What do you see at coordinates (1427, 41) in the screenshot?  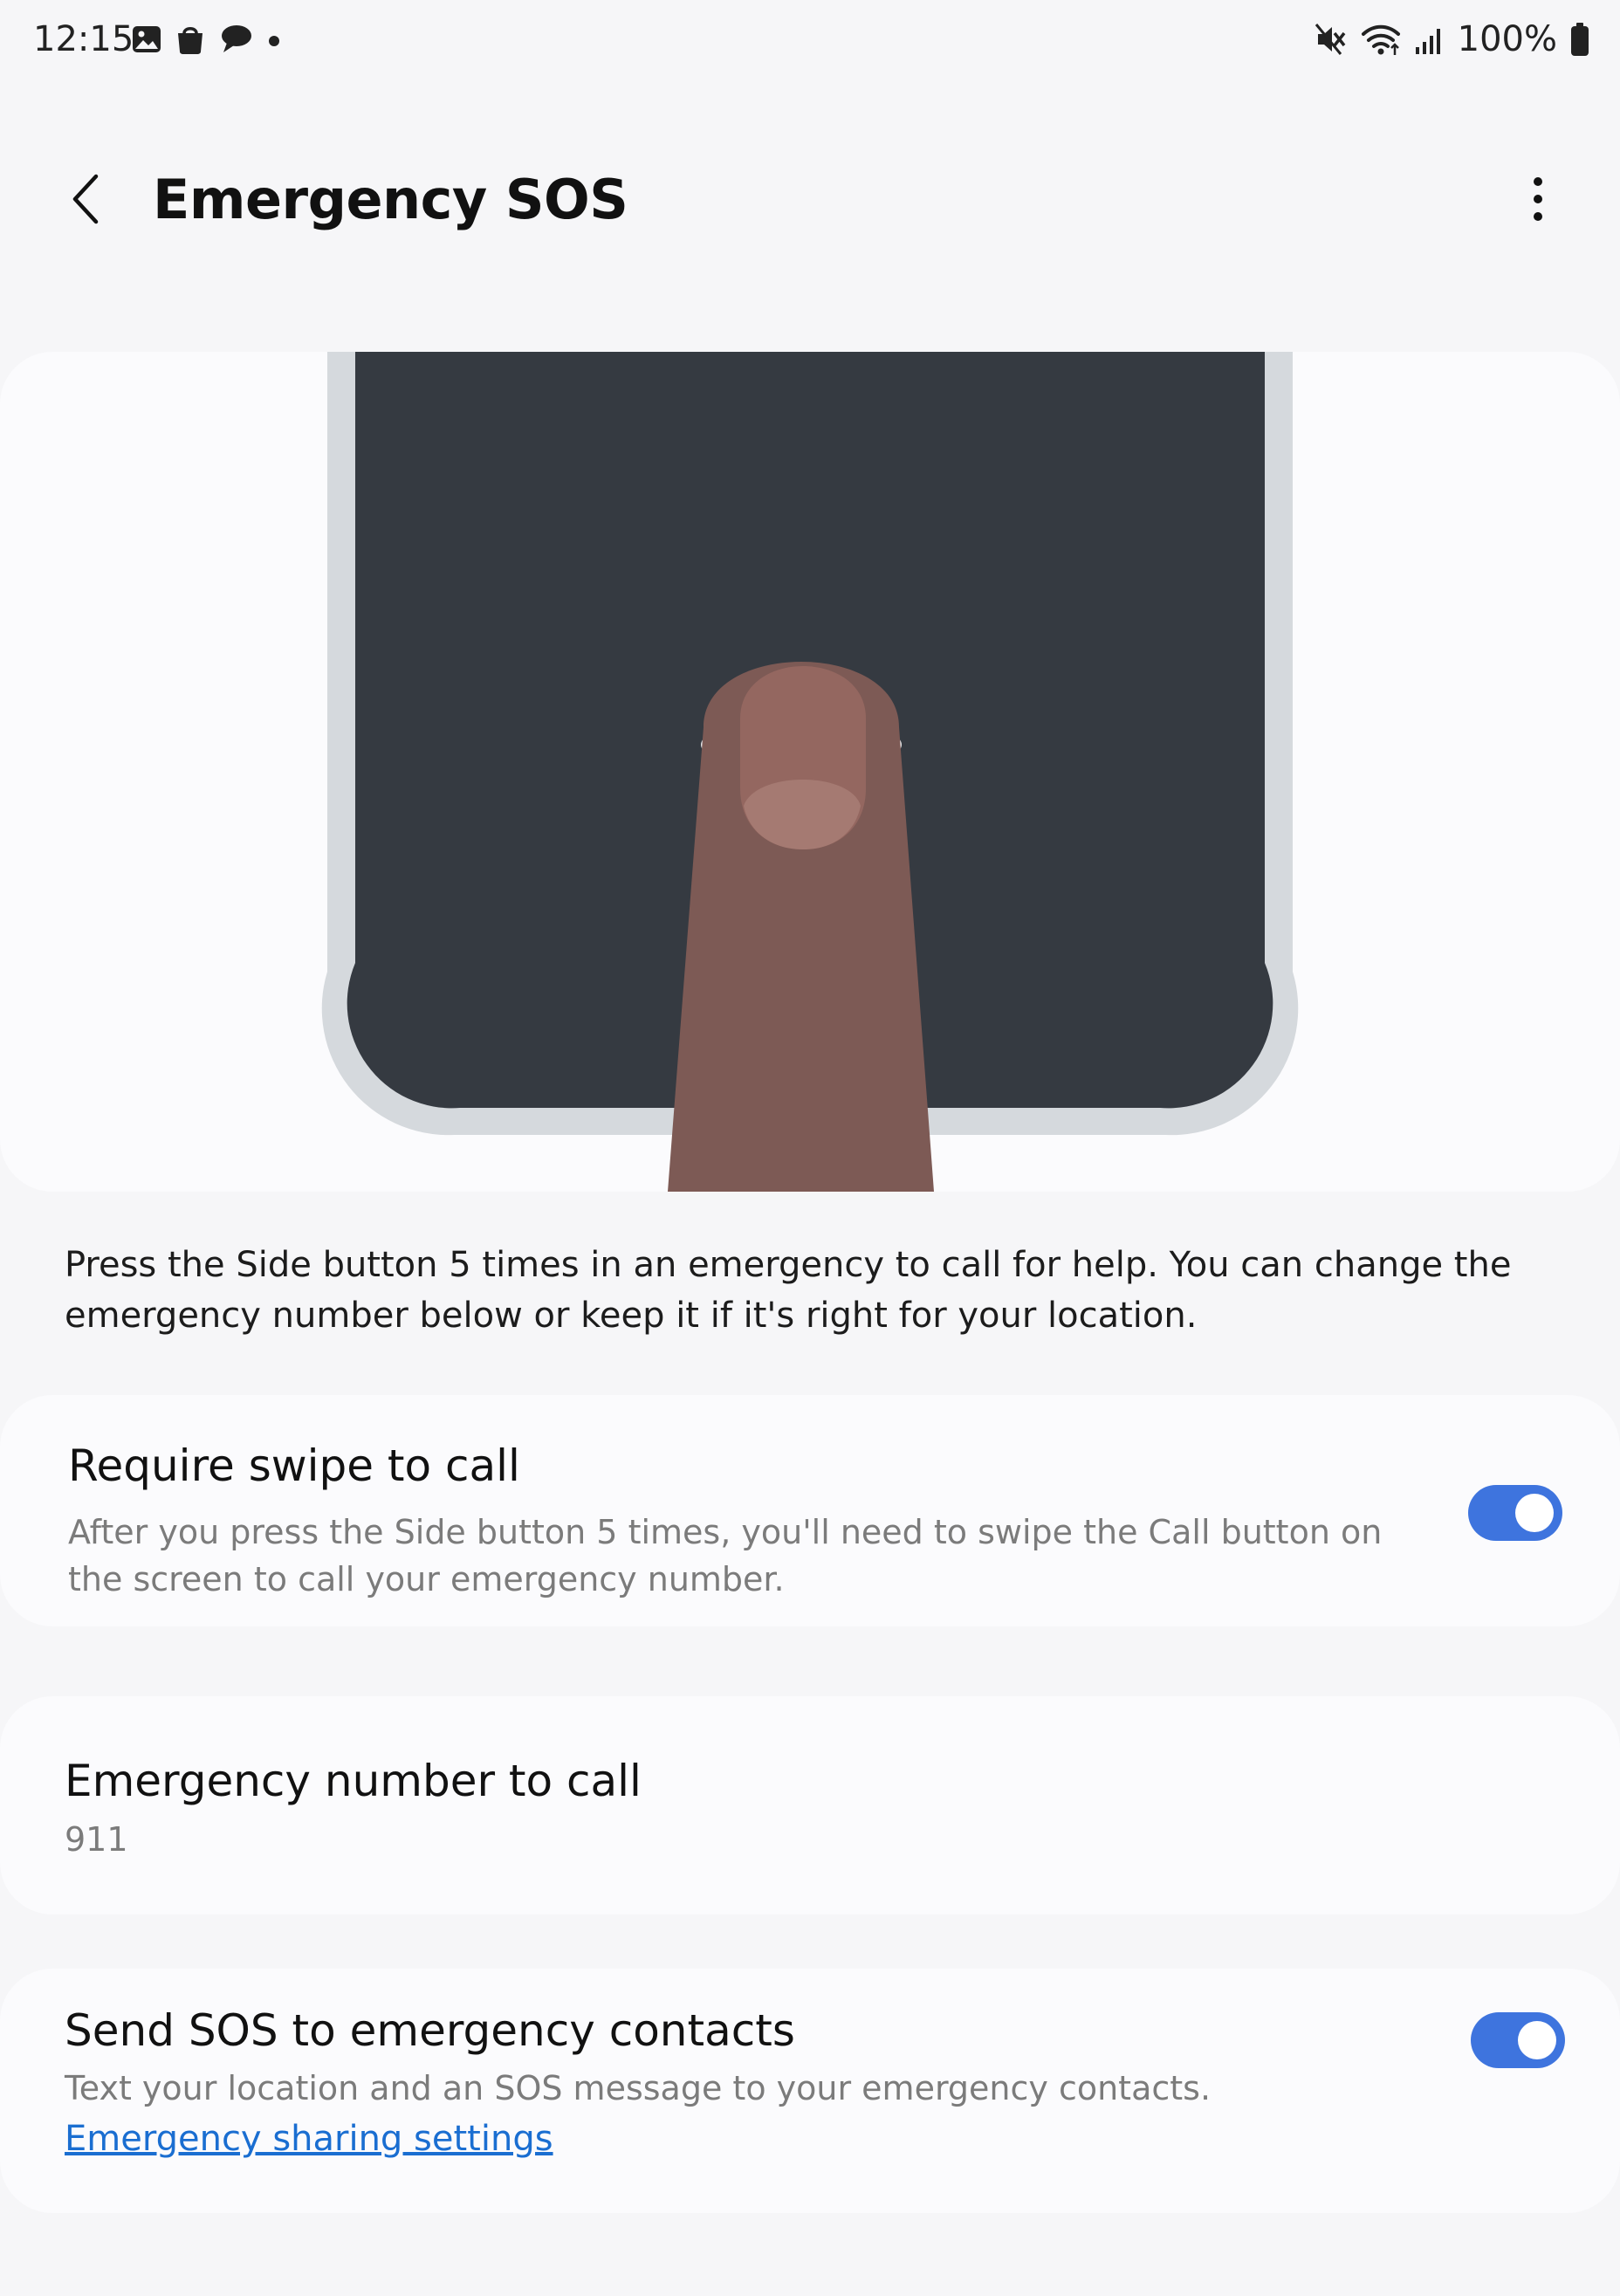 I see `signal-icon` at bounding box center [1427, 41].